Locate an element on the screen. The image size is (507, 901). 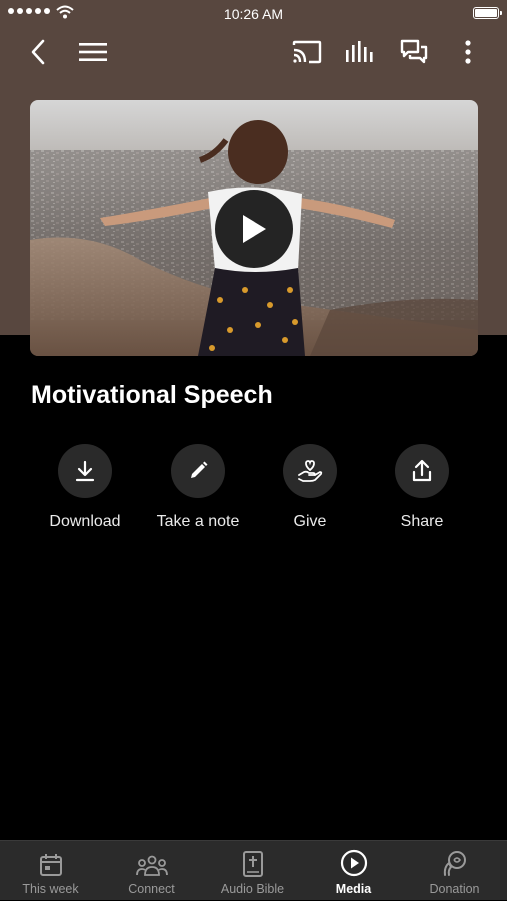
top-toolbar is located at coordinates (253, 52).